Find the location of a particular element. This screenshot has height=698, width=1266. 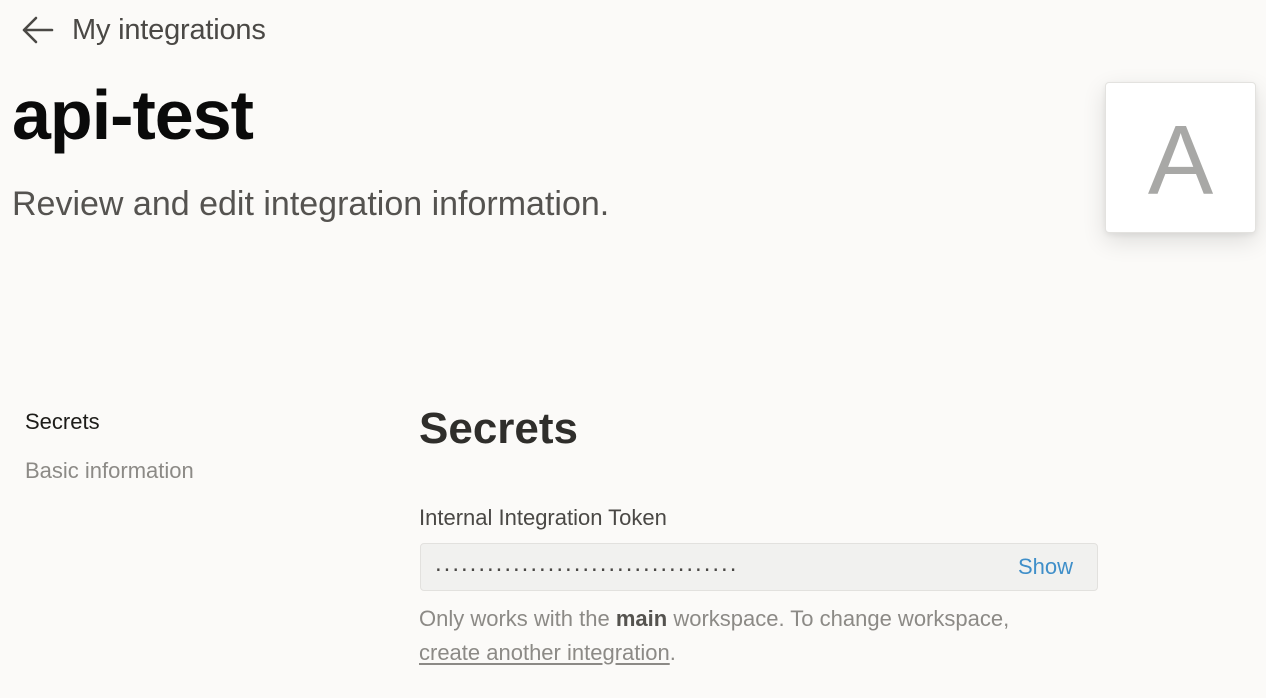

workspace-name: main is located at coordinates (641, 618).